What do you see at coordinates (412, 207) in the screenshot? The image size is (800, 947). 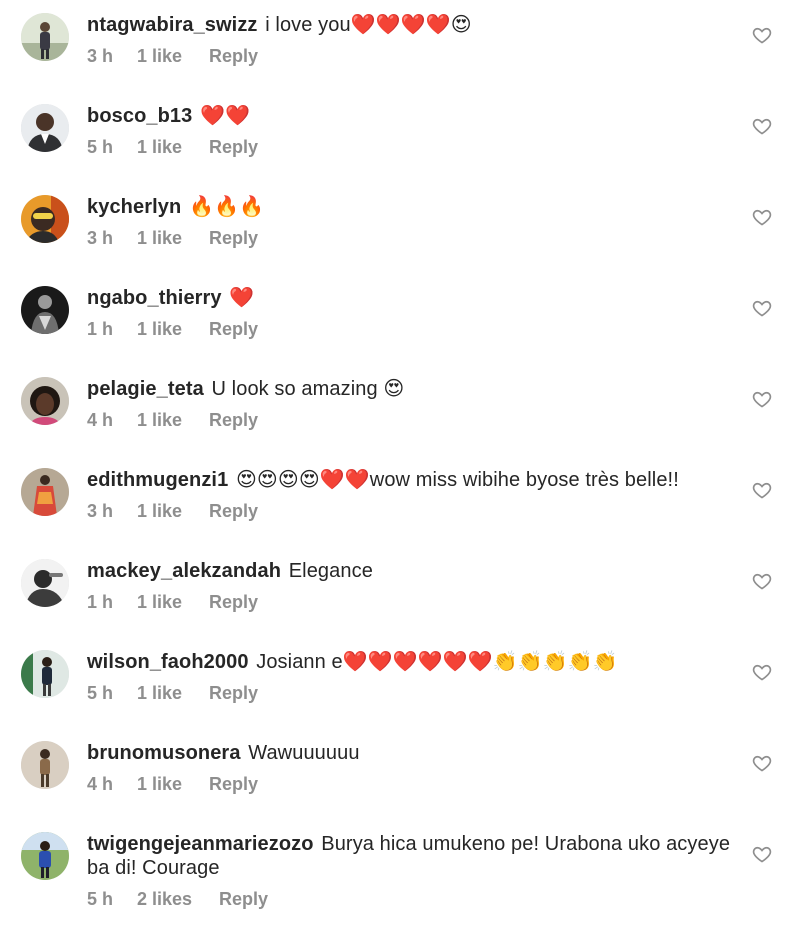 I see `comment-body: kycherlyn 🔥🔥🔥` at bounding box center [412, 207].